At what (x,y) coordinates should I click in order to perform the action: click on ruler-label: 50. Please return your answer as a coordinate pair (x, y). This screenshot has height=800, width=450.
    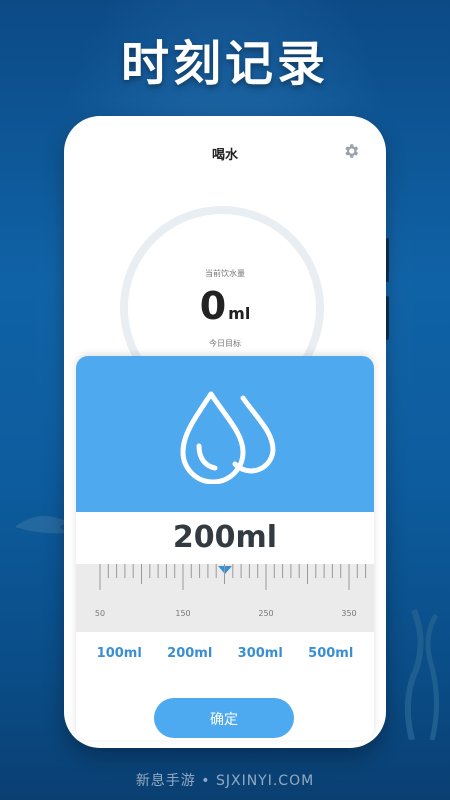
    Looking at the image, I should click on (100, 613).